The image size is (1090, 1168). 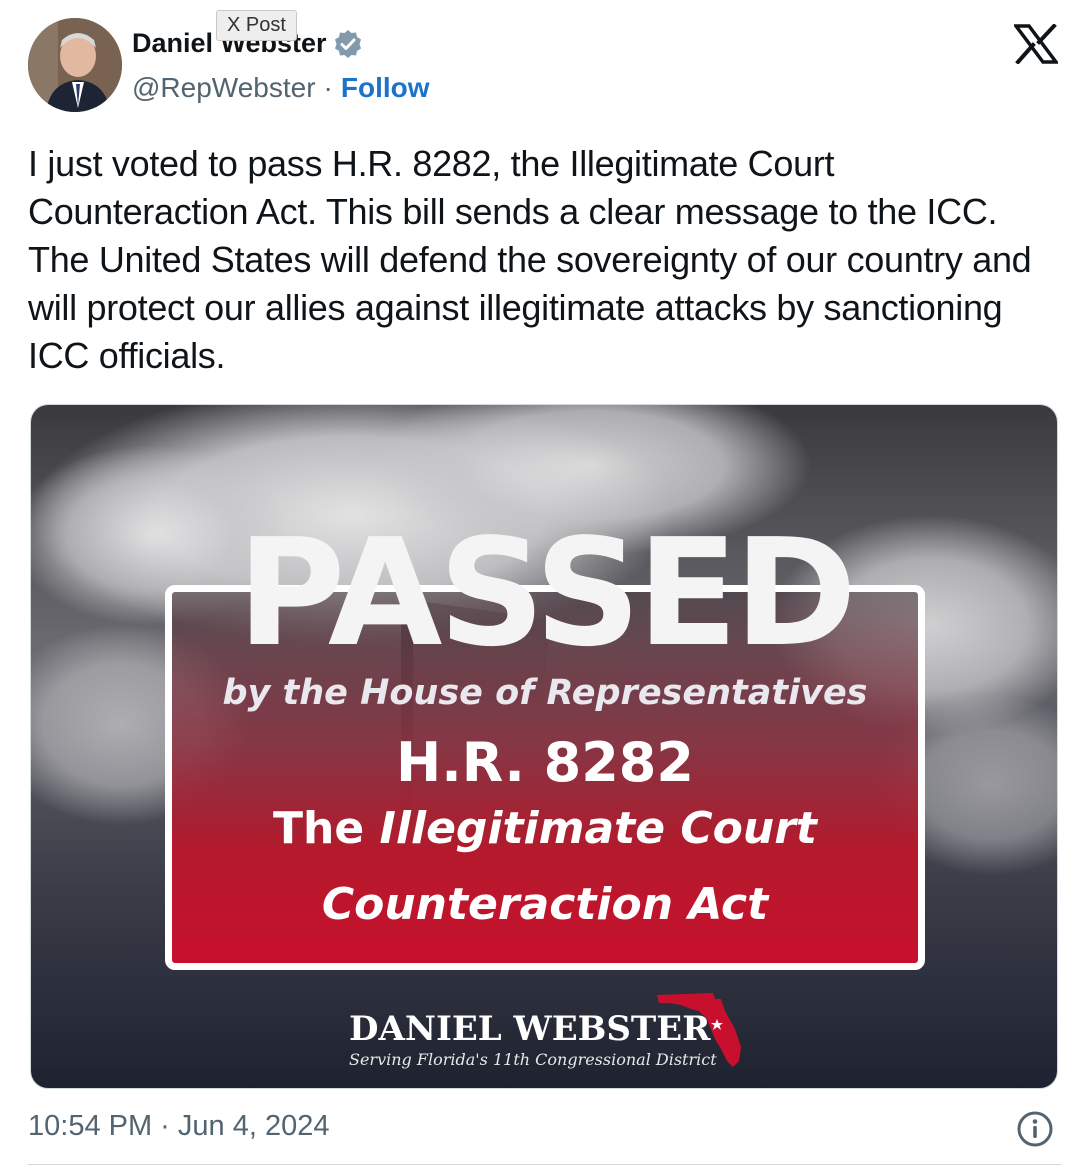 I want to click on act-title-line1: The Illegitimate Court, so click(x=544, y=828).